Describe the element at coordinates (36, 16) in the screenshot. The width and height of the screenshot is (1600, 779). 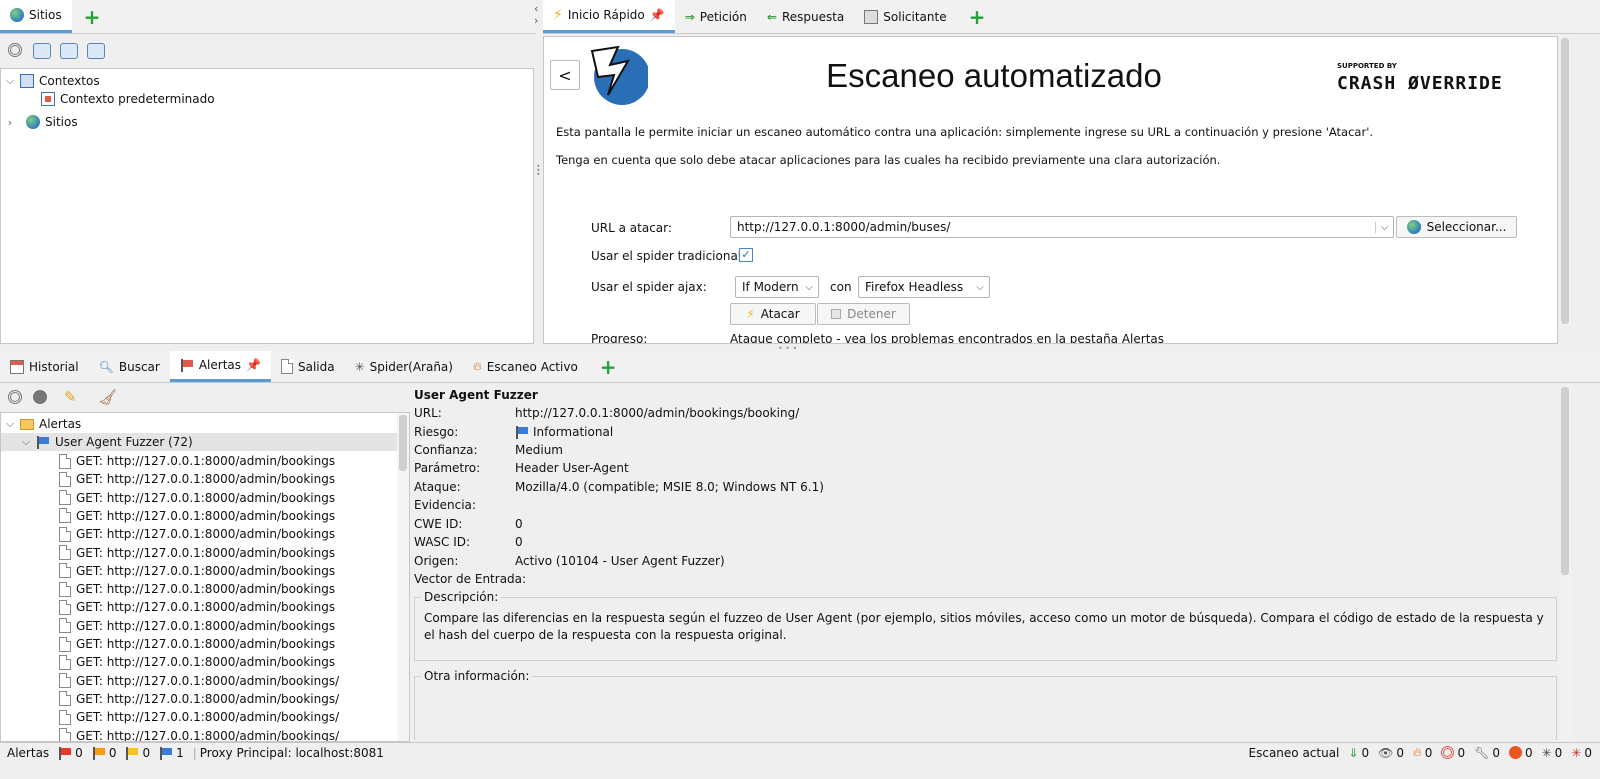
I see `tab-sites: Sitios` at that location.